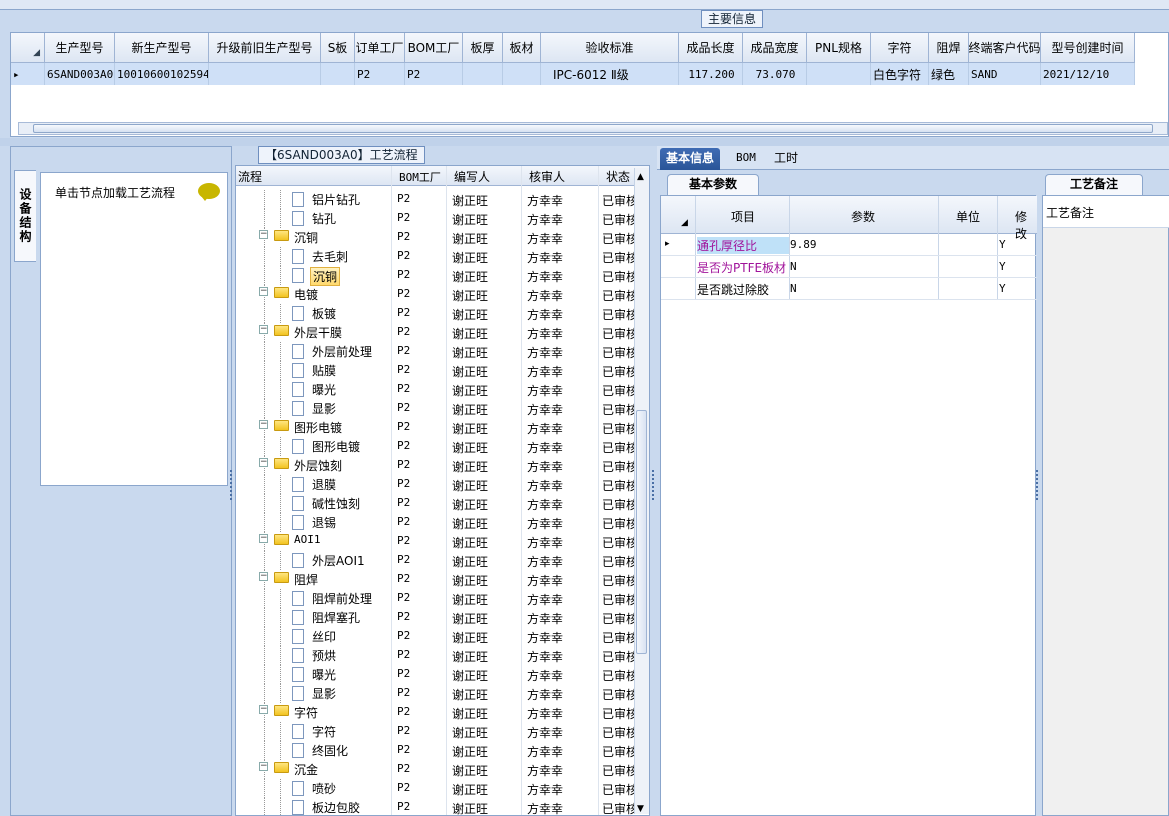 The image size is (1169, 816). I want to click on tab-process-memo: 工艺备注, so click(1094, 184).